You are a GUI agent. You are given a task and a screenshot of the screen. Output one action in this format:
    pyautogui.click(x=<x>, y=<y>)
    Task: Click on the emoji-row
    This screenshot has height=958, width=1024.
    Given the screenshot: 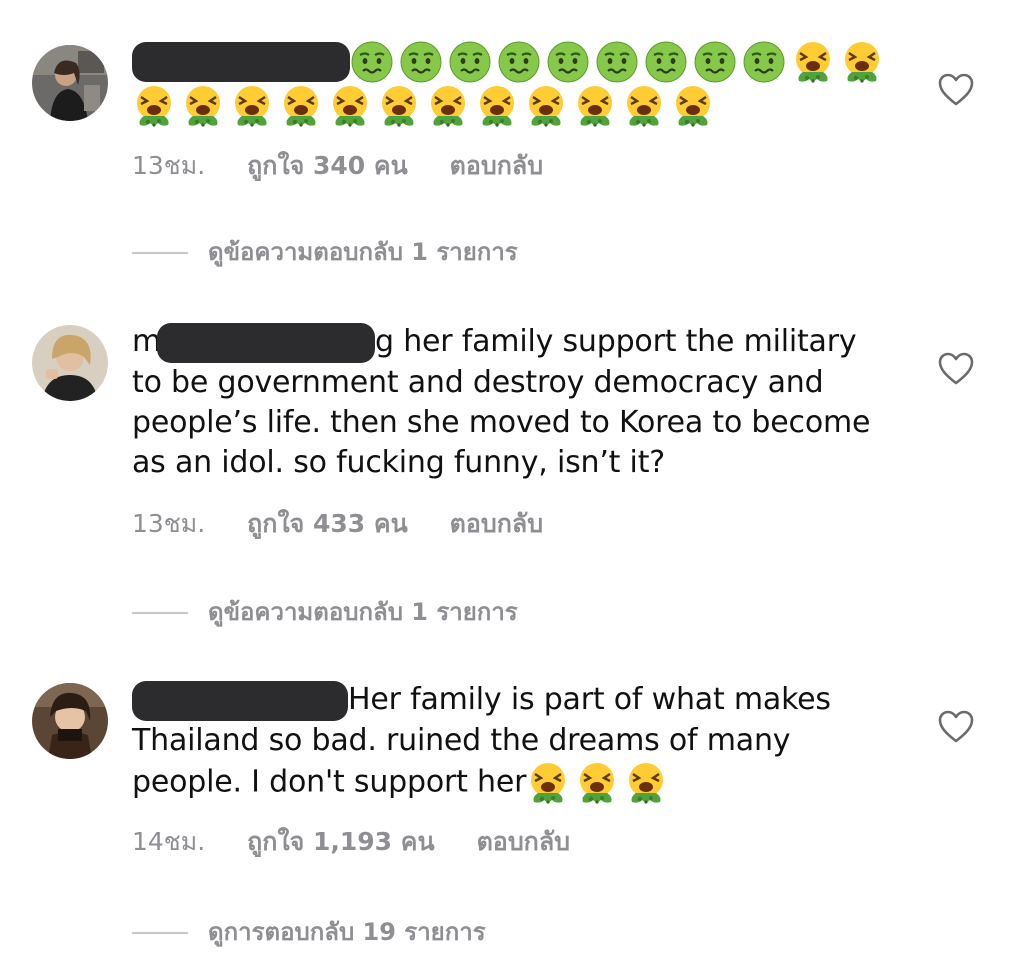 What is the action you would take?
    pyautogui.click(x=599, y=781)
    